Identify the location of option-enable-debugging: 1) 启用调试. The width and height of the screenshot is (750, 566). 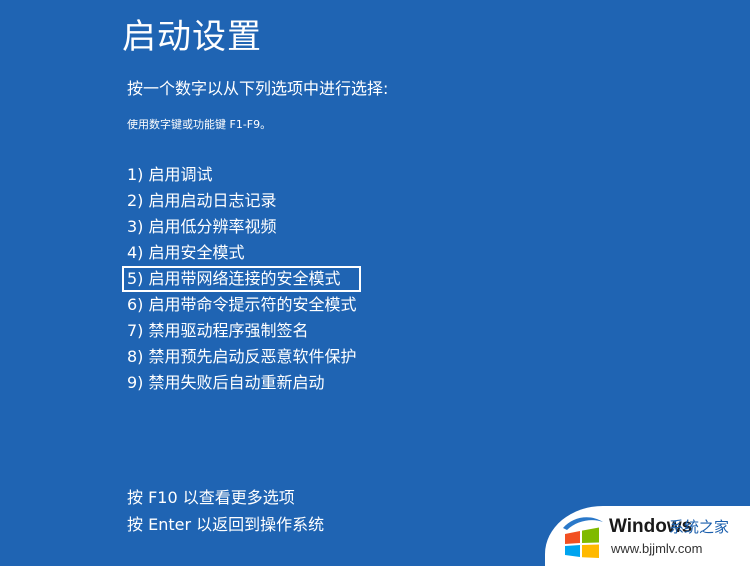
(243, 175).